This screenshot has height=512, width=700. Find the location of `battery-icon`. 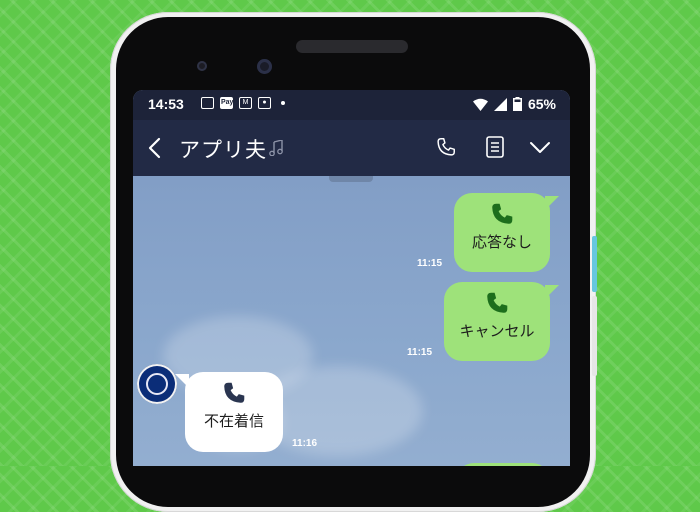

battery-icon is located at coordinates (517, 104).